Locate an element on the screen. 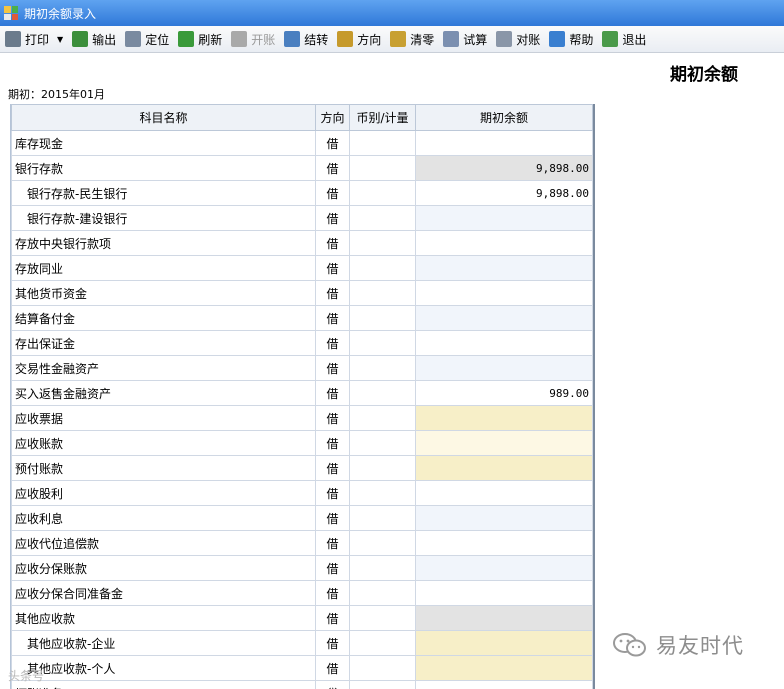  table-row: 银行存款-民生银行借 9,898.00 is located at coordinates (302, 193).